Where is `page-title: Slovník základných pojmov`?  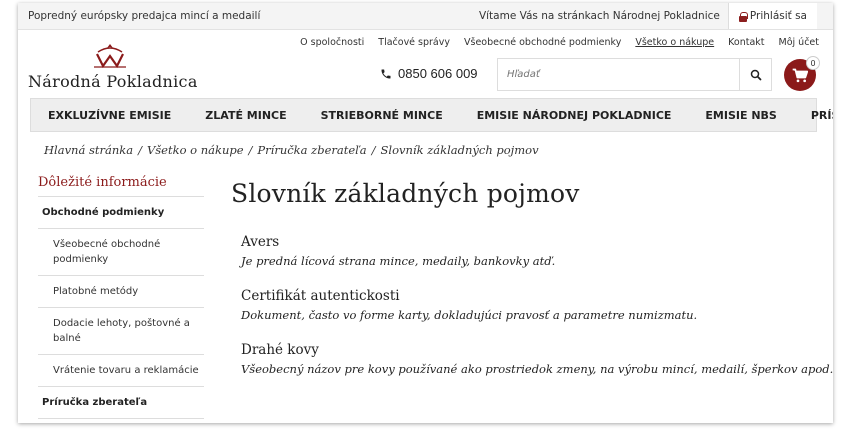
page-title: Slovník základných pojmov is located at coordinates (405, 193).